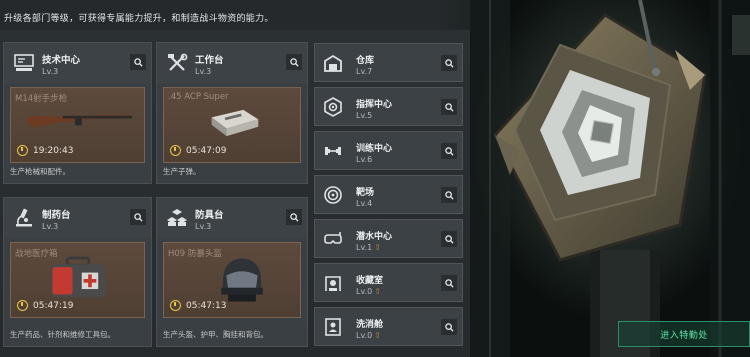 The image size is (750, 357). Describe the element at coordinates (79, 121) in the screenshot. I see `rifle-image` at that location.